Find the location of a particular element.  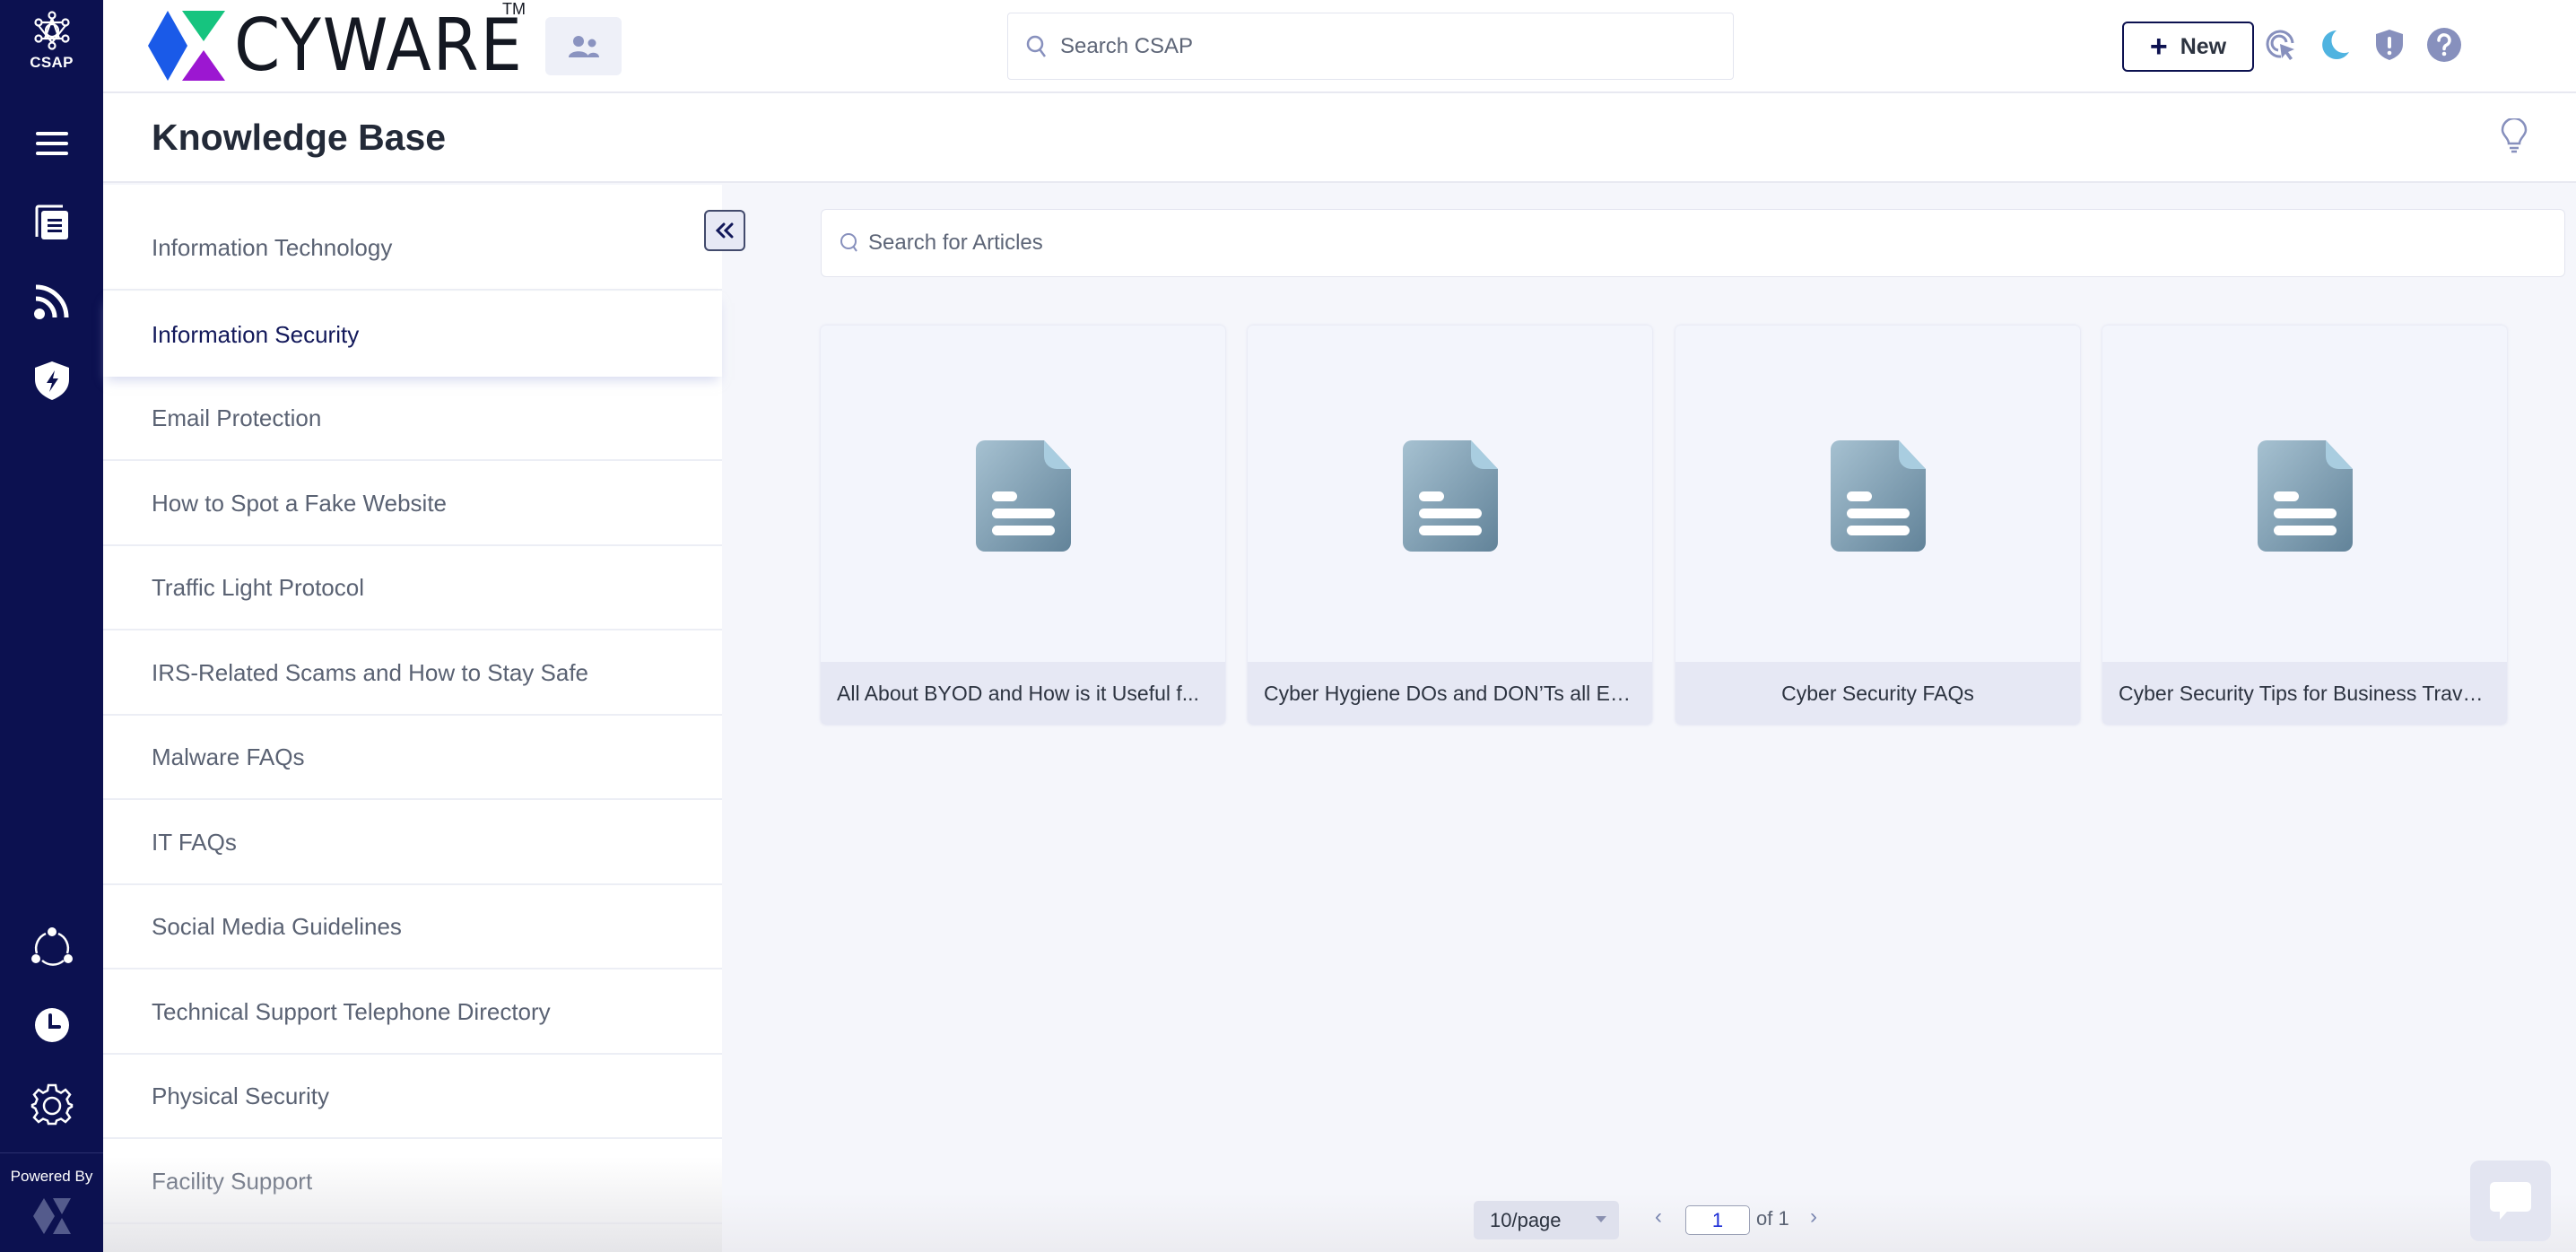

shield-bolt-icon is located at coordinates (51, 380).